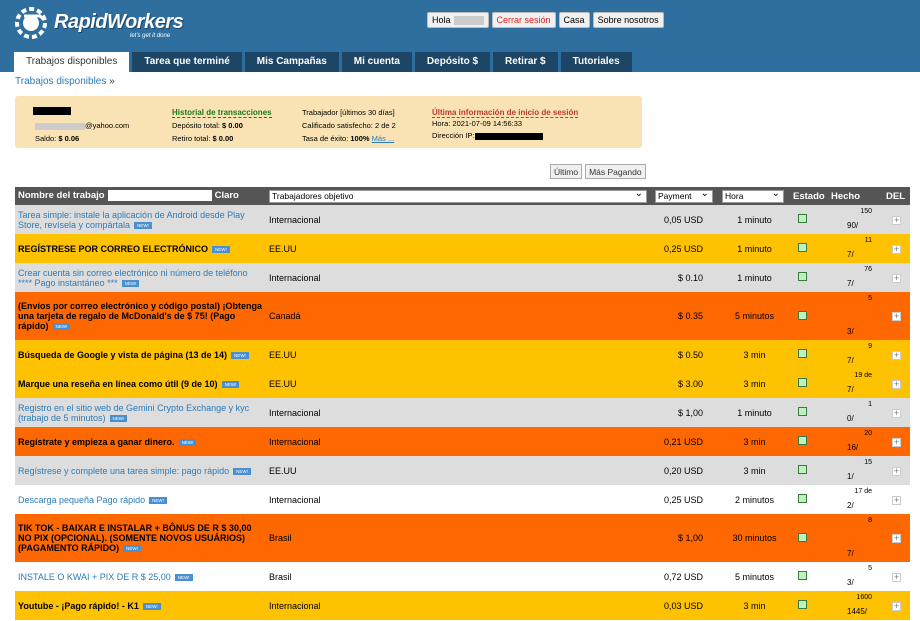 Image resolution: width=920 pixels, height=621 pixels. What do you see at coordinates (107, 125) in the screenshot?
I see `email-suffix: @yahoo.com` at bounding box center [107, 125].